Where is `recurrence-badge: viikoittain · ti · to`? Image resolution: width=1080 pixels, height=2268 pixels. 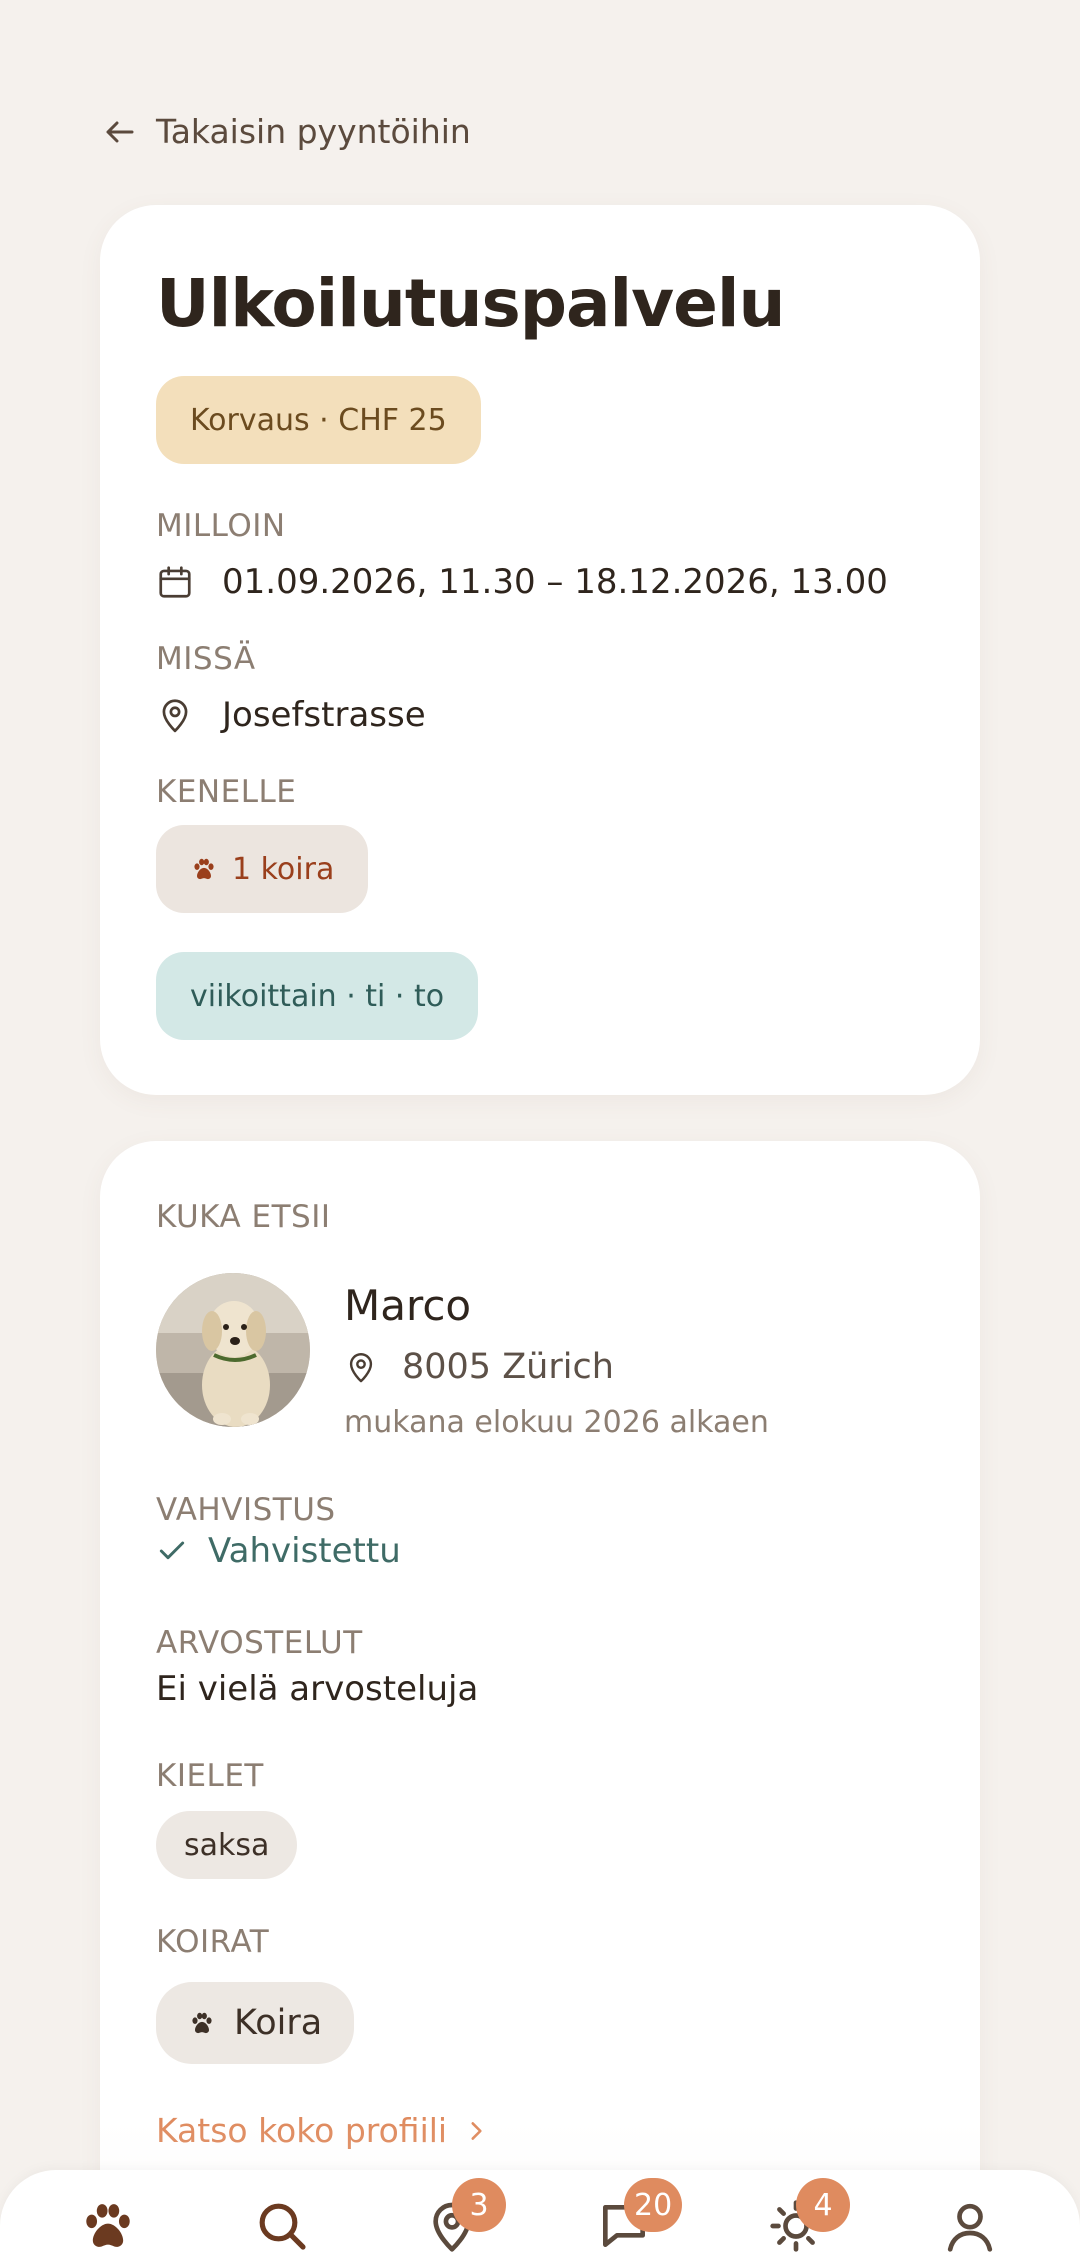
recurrence-badge: viikoittain · ti · to is located at coordinates (317, 996).